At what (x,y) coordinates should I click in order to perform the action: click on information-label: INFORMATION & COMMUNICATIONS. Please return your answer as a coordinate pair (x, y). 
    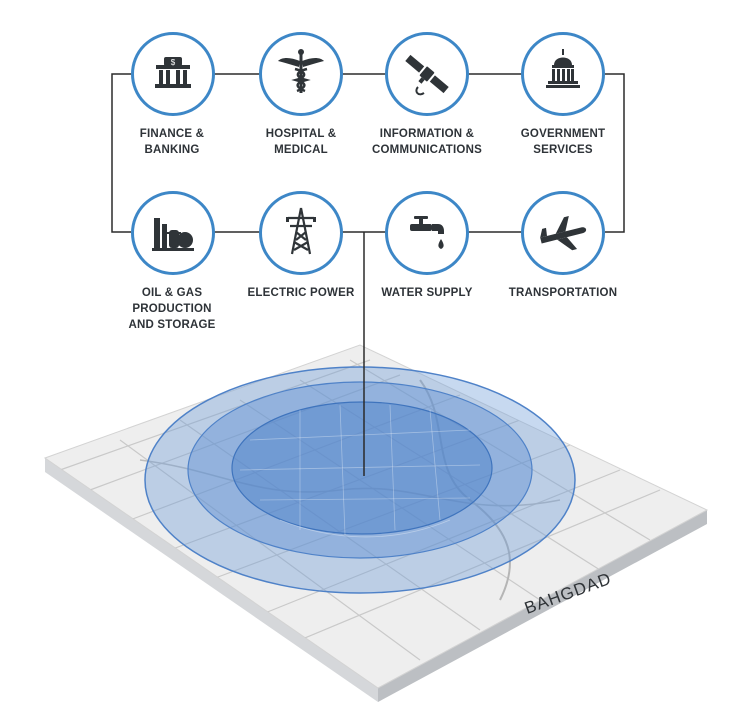
    Looking at the image, I should click on (427, 142).